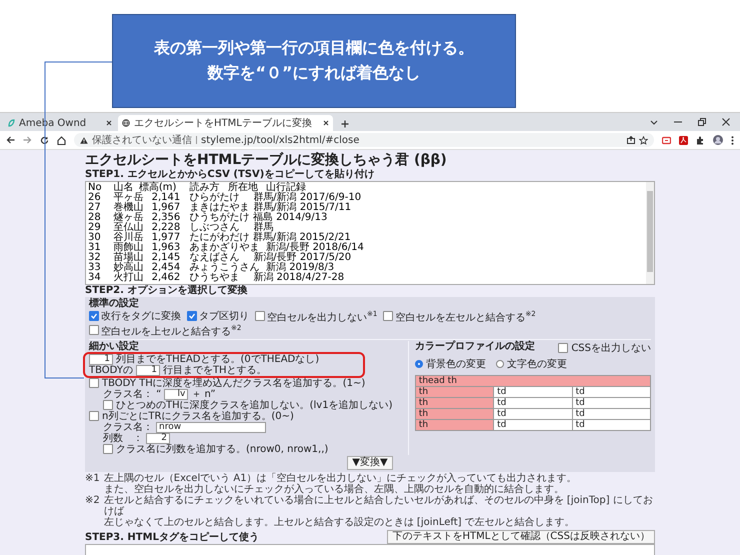 The image size is (740, 555). Describe the element at coordinates (266, 160) in the screenshot. I see `page-title: エクセルシートをHTMLテーブルに変換しちゃう君 (ββ)` at that location.